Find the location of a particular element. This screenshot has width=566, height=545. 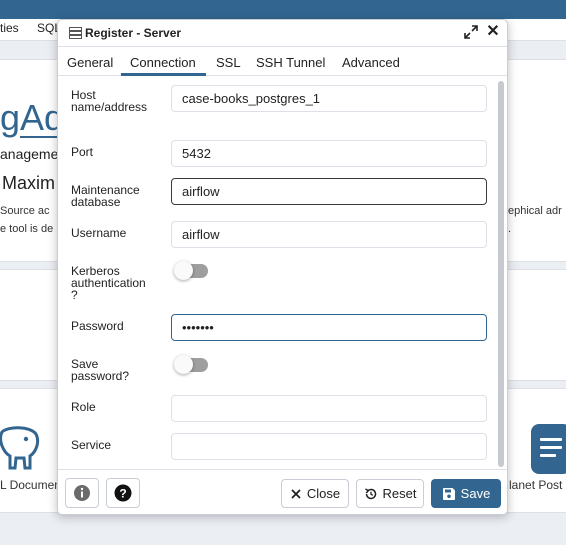

logo-underline is located at coordinates (38, 137).